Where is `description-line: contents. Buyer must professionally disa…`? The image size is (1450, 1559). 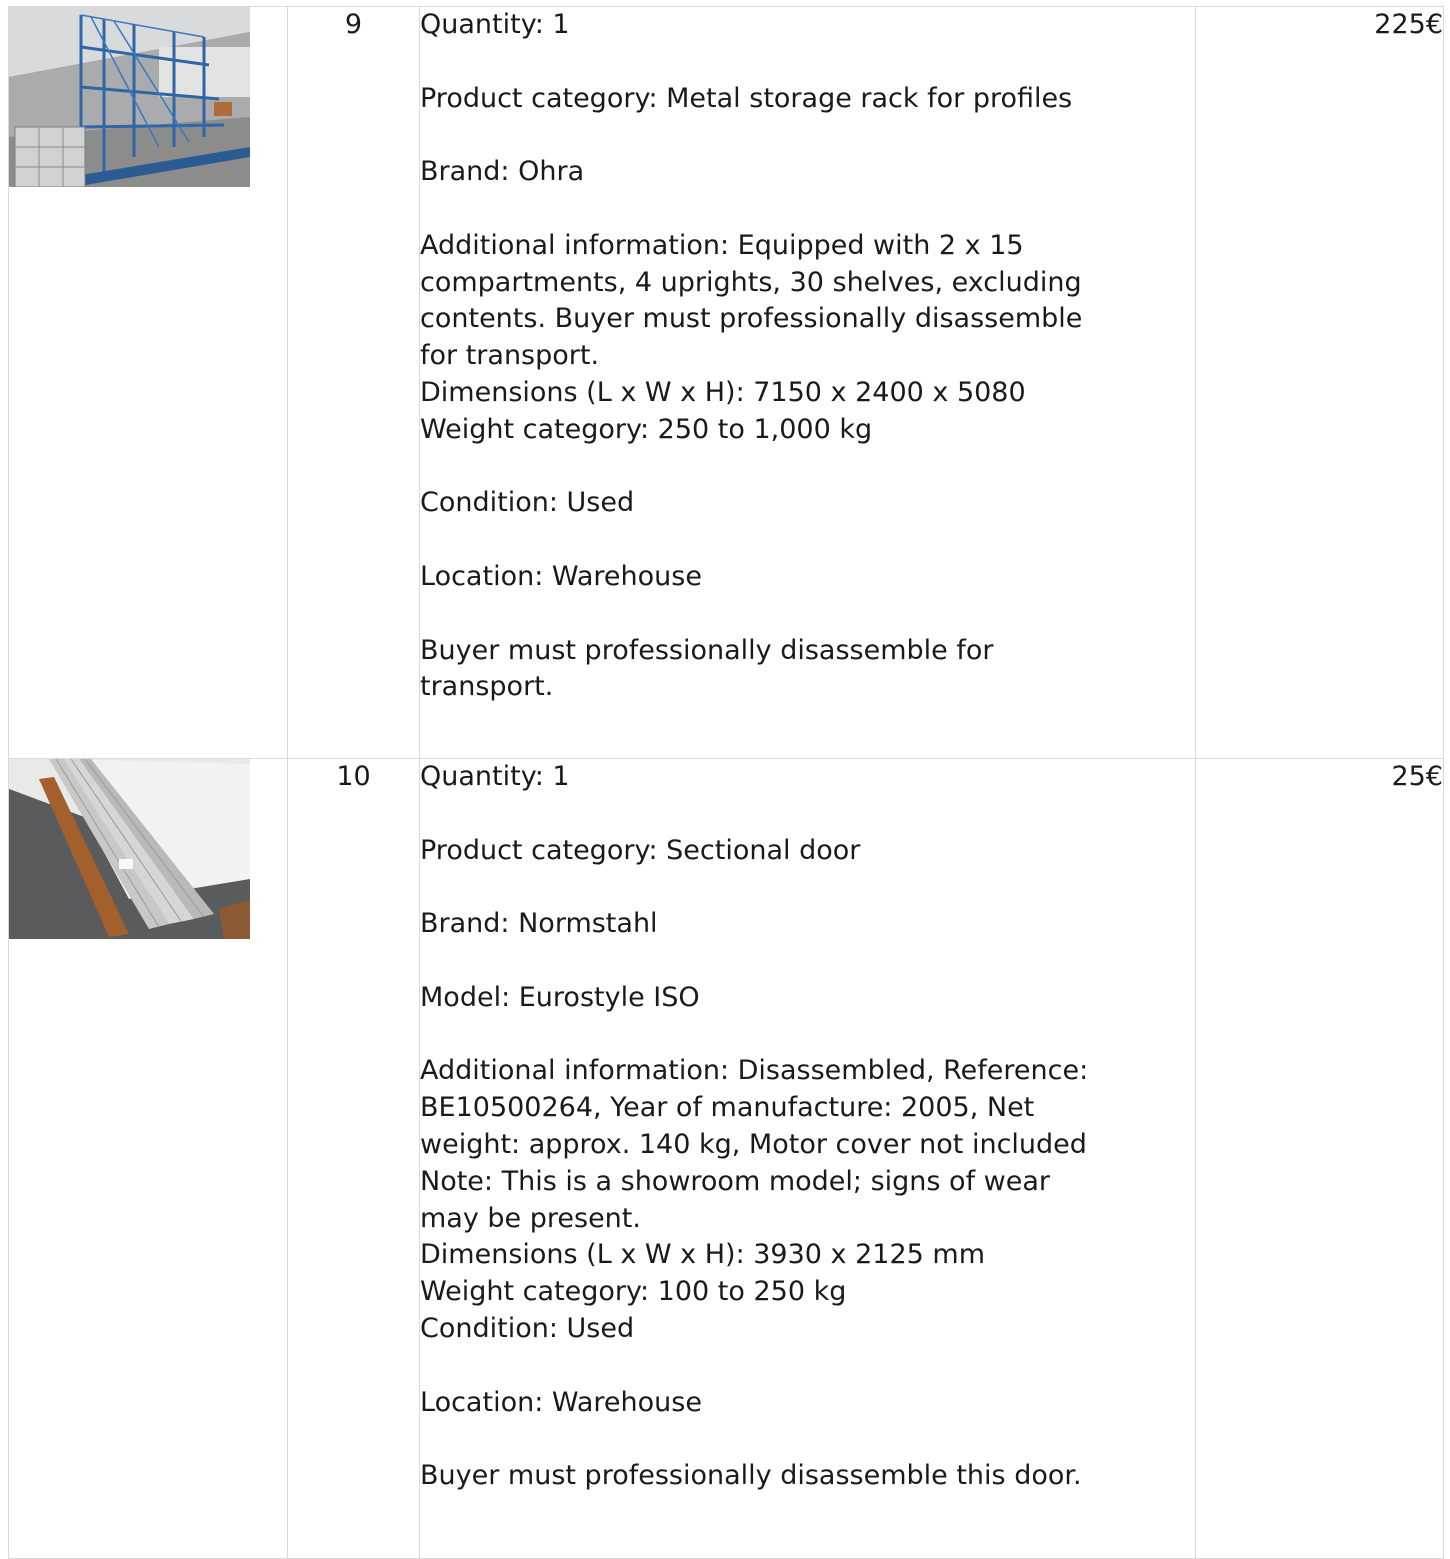 description-line: contents. Buyer must professionally disa… is located at coordinates (751, 319).